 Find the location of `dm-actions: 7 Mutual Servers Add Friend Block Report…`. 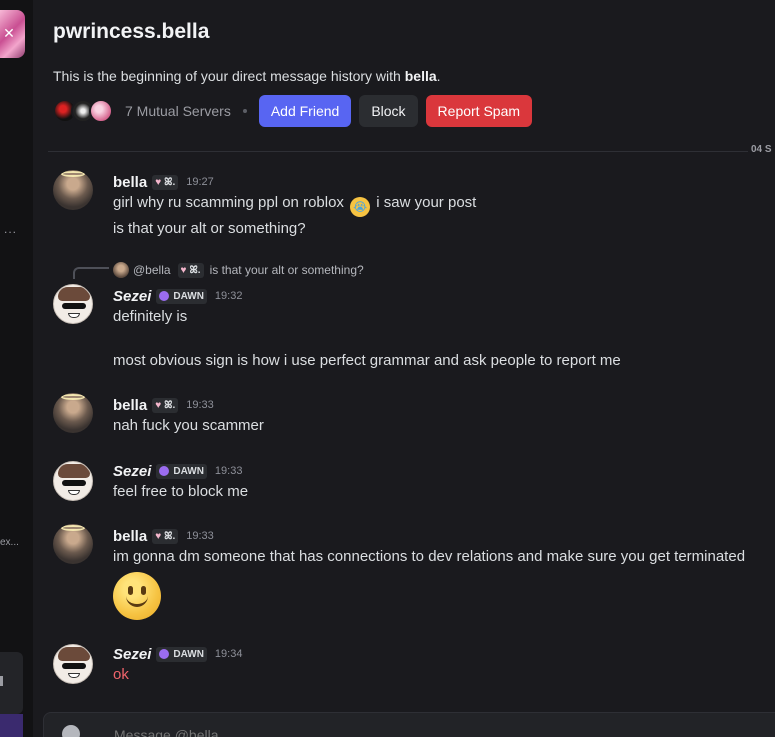

dm-actions: 7 Mutual Servers Add Friend Block Report… is located at coordinates (296, 111).